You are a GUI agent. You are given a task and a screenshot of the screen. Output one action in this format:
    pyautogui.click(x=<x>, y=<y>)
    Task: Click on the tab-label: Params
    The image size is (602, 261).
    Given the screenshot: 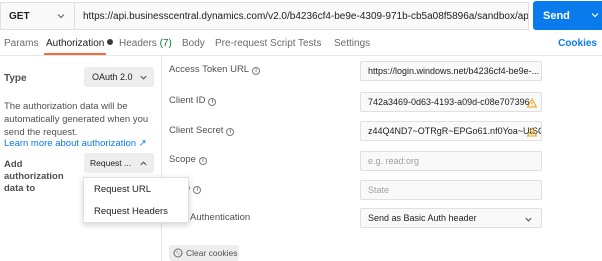 What is the action you would take?
    pyautogui.click(x=21, y=43)
    